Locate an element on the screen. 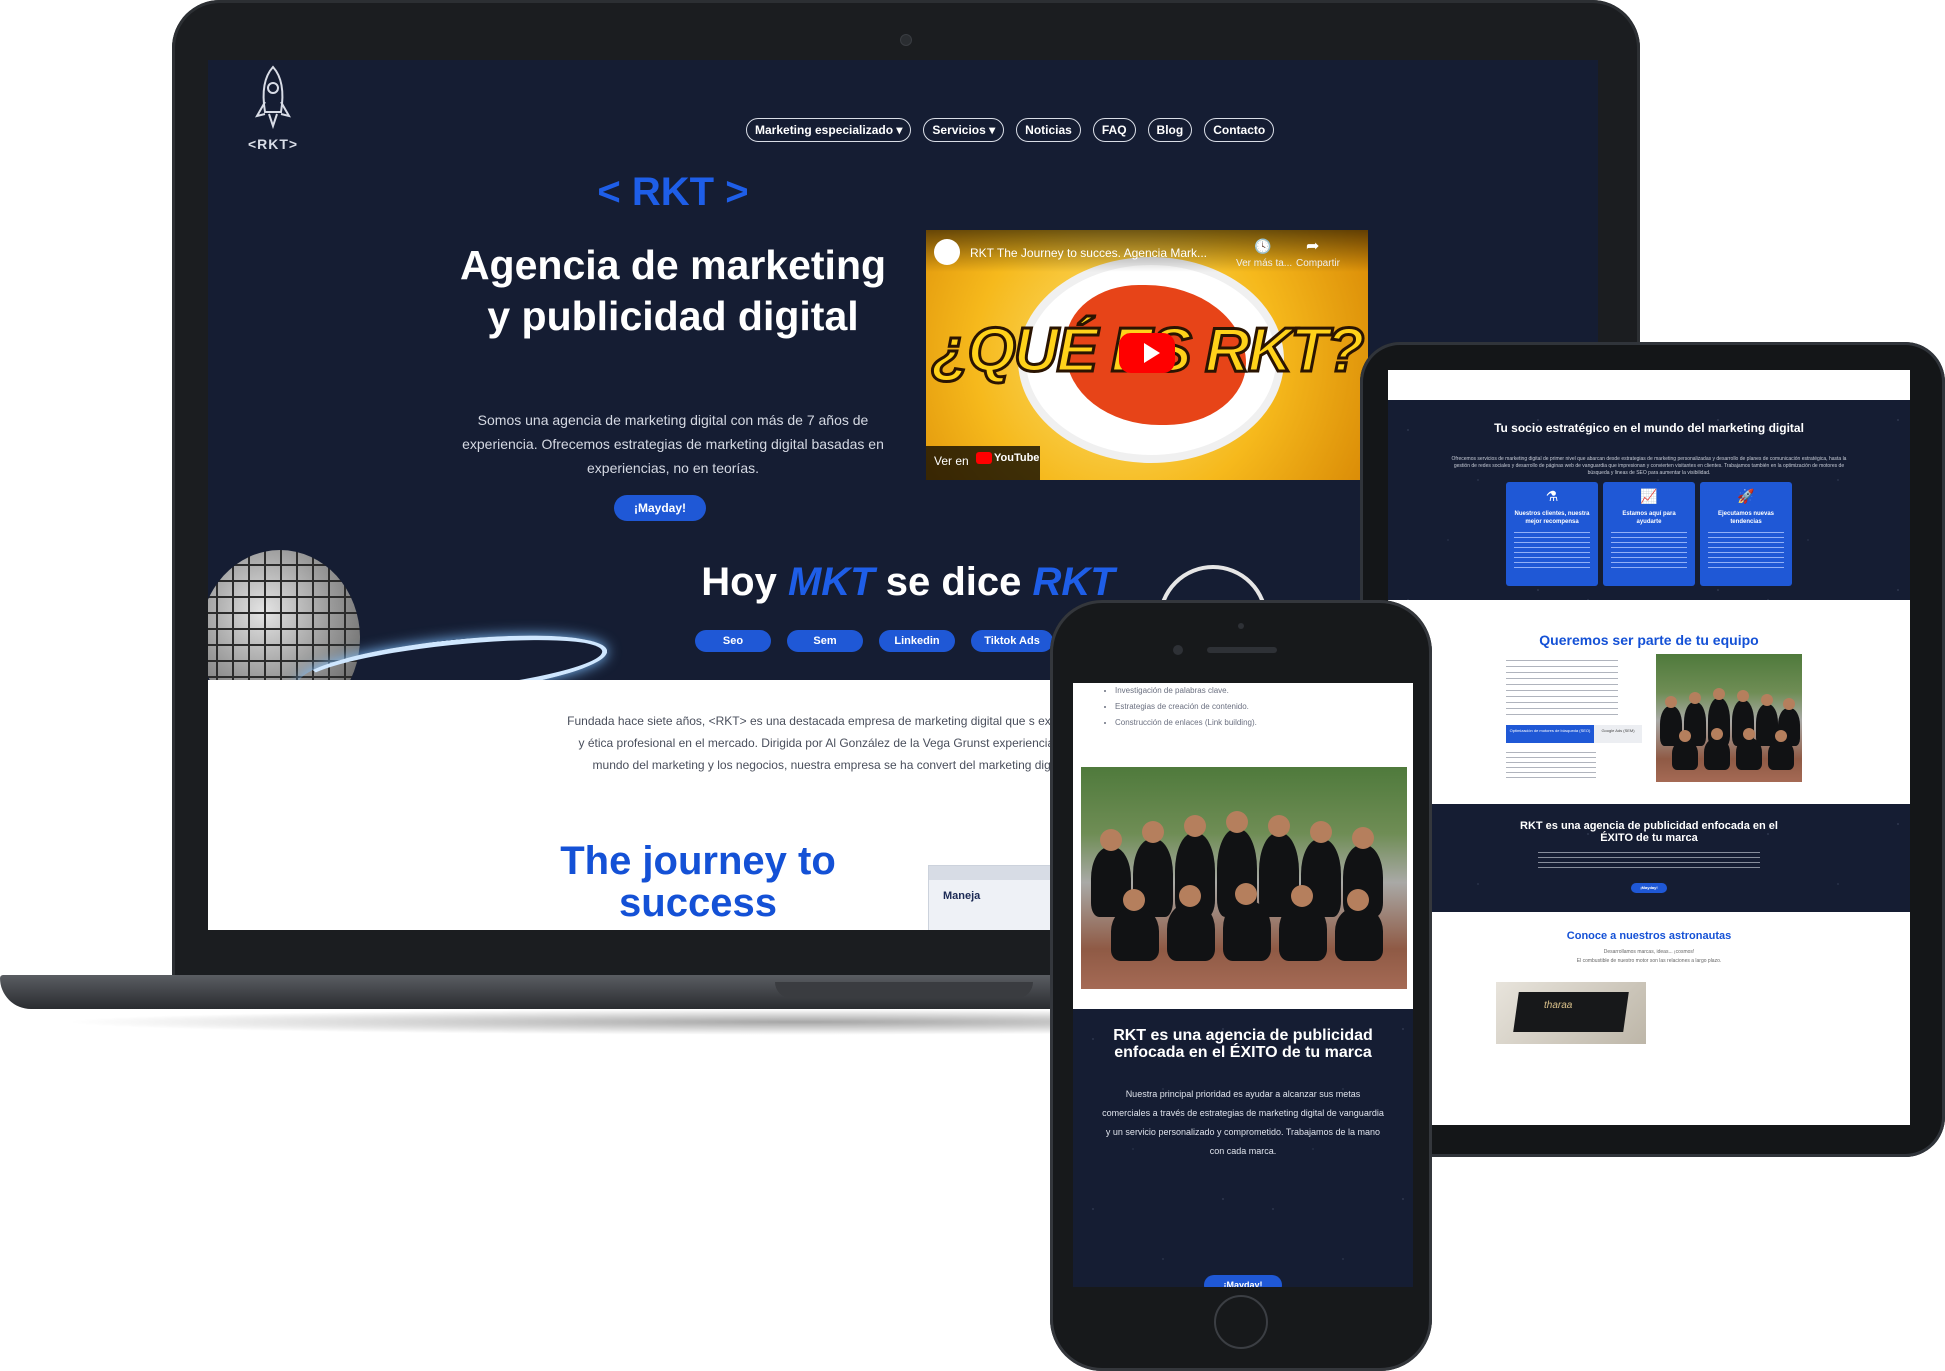 The width and height of the screenshot is (1945, 1371). card-help: 📈 Estamos aquí para ayudarte is located at coordinates (1649, 534).